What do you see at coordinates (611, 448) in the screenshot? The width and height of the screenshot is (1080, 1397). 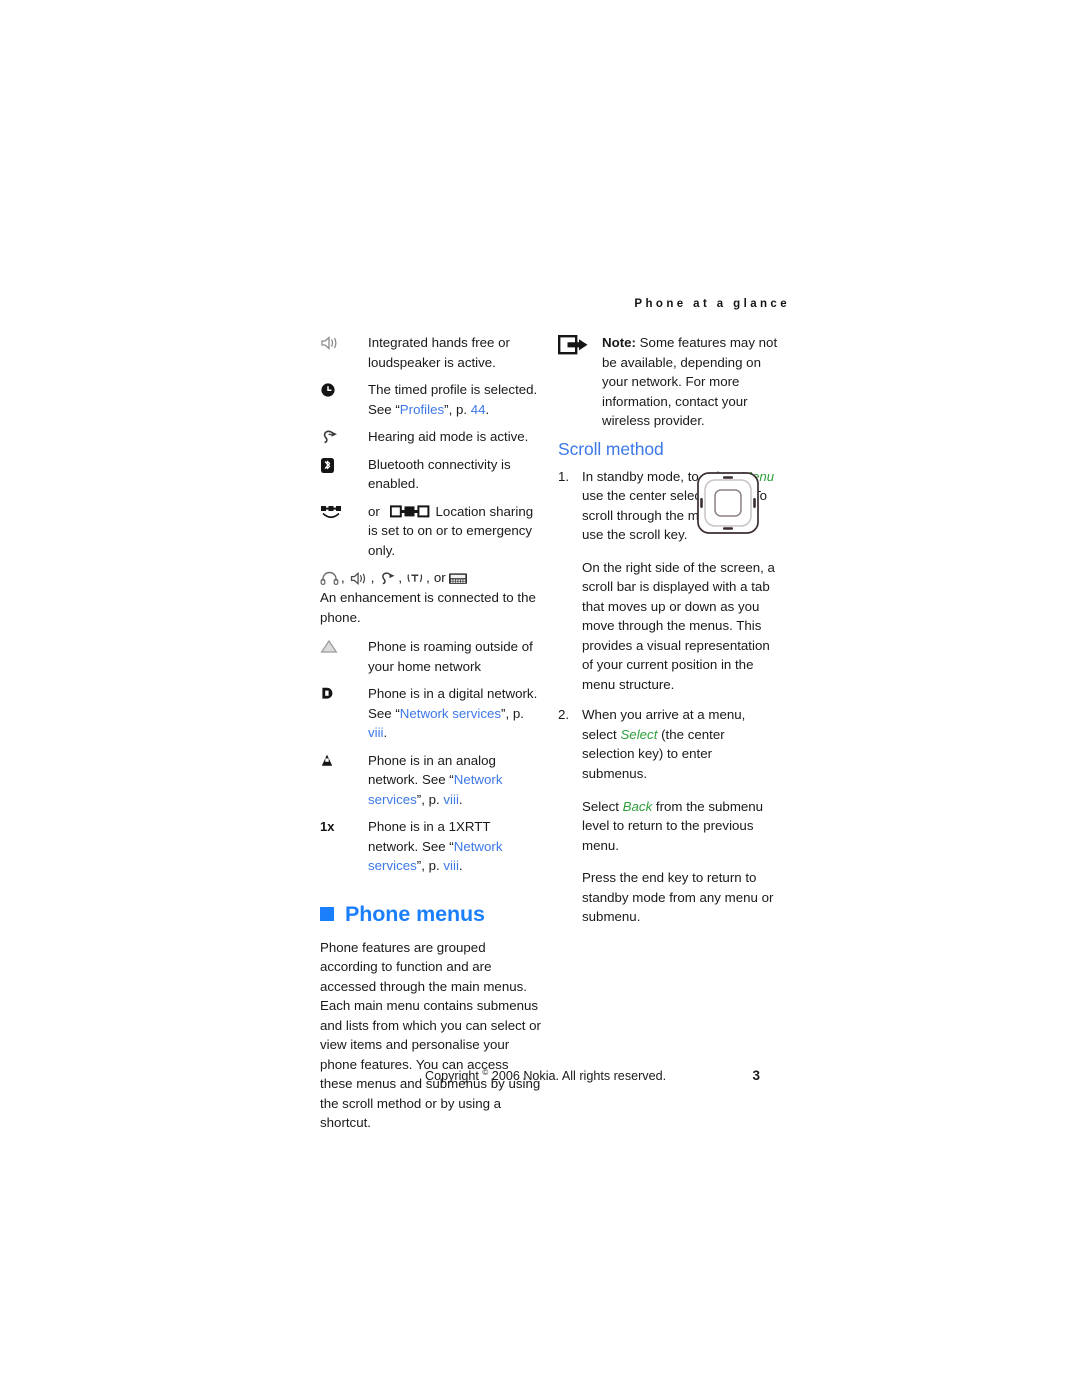 I see `scroll-method-heading: Scroll method` at bounding box center [611, 448].